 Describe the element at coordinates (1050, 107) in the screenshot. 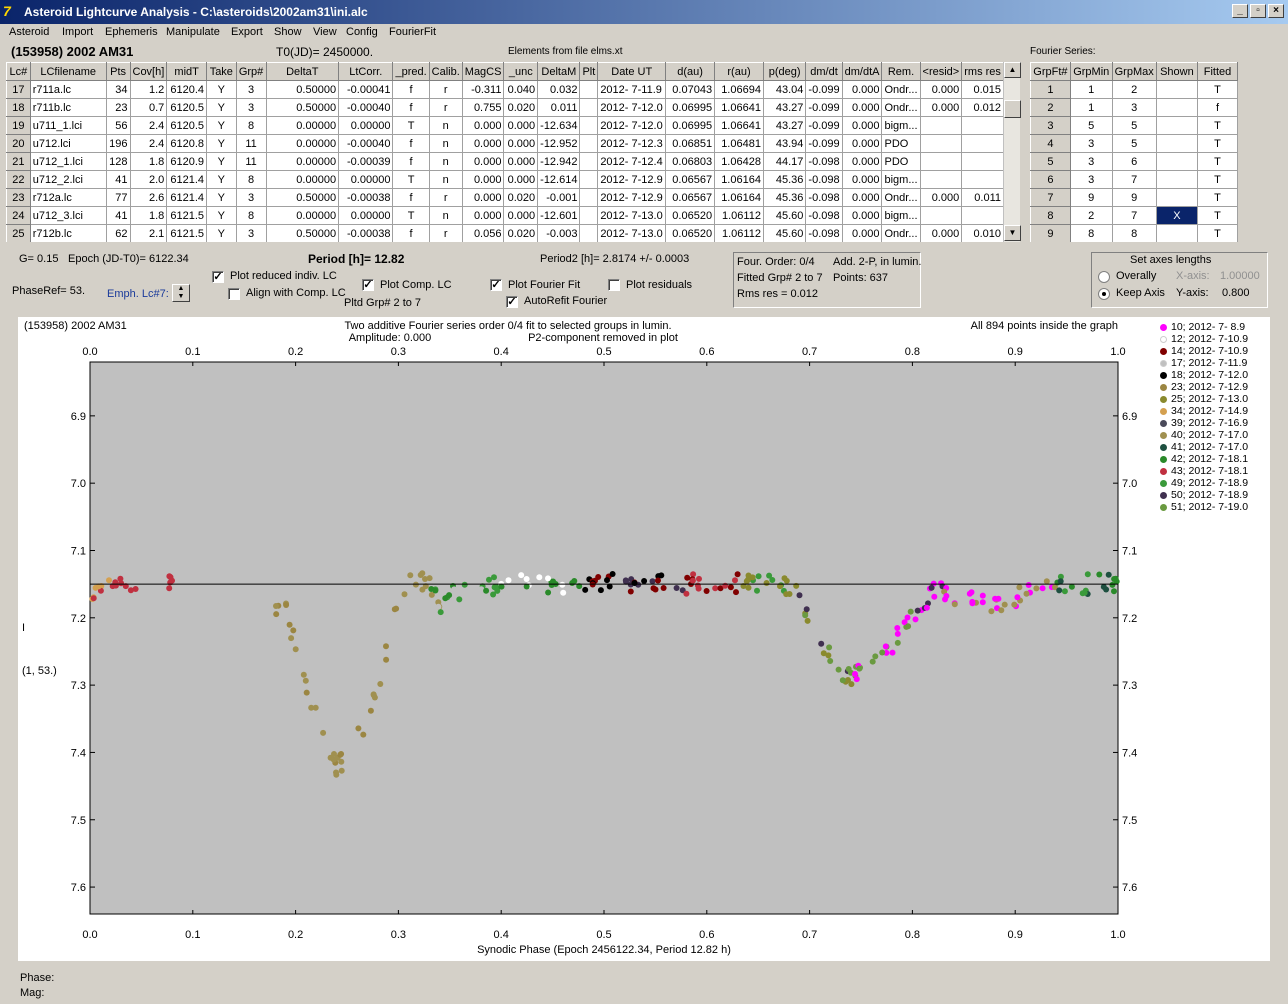

I see `row-header: 2` at that location.